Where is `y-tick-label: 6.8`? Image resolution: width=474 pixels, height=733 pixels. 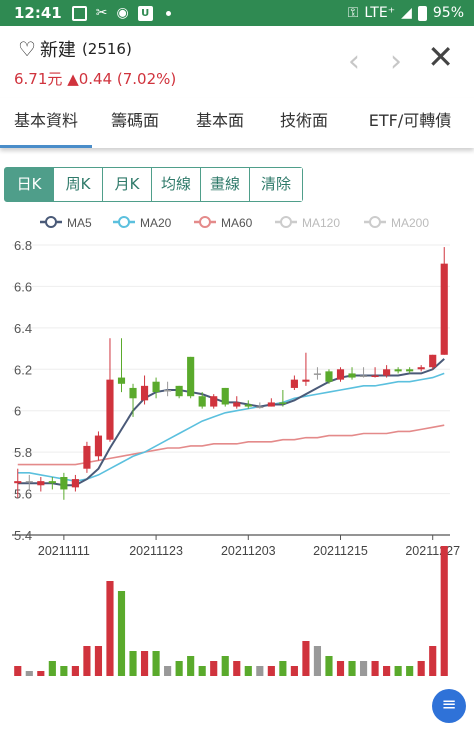 y-tick-label: 6.8 is located at coordinates (23, 245).